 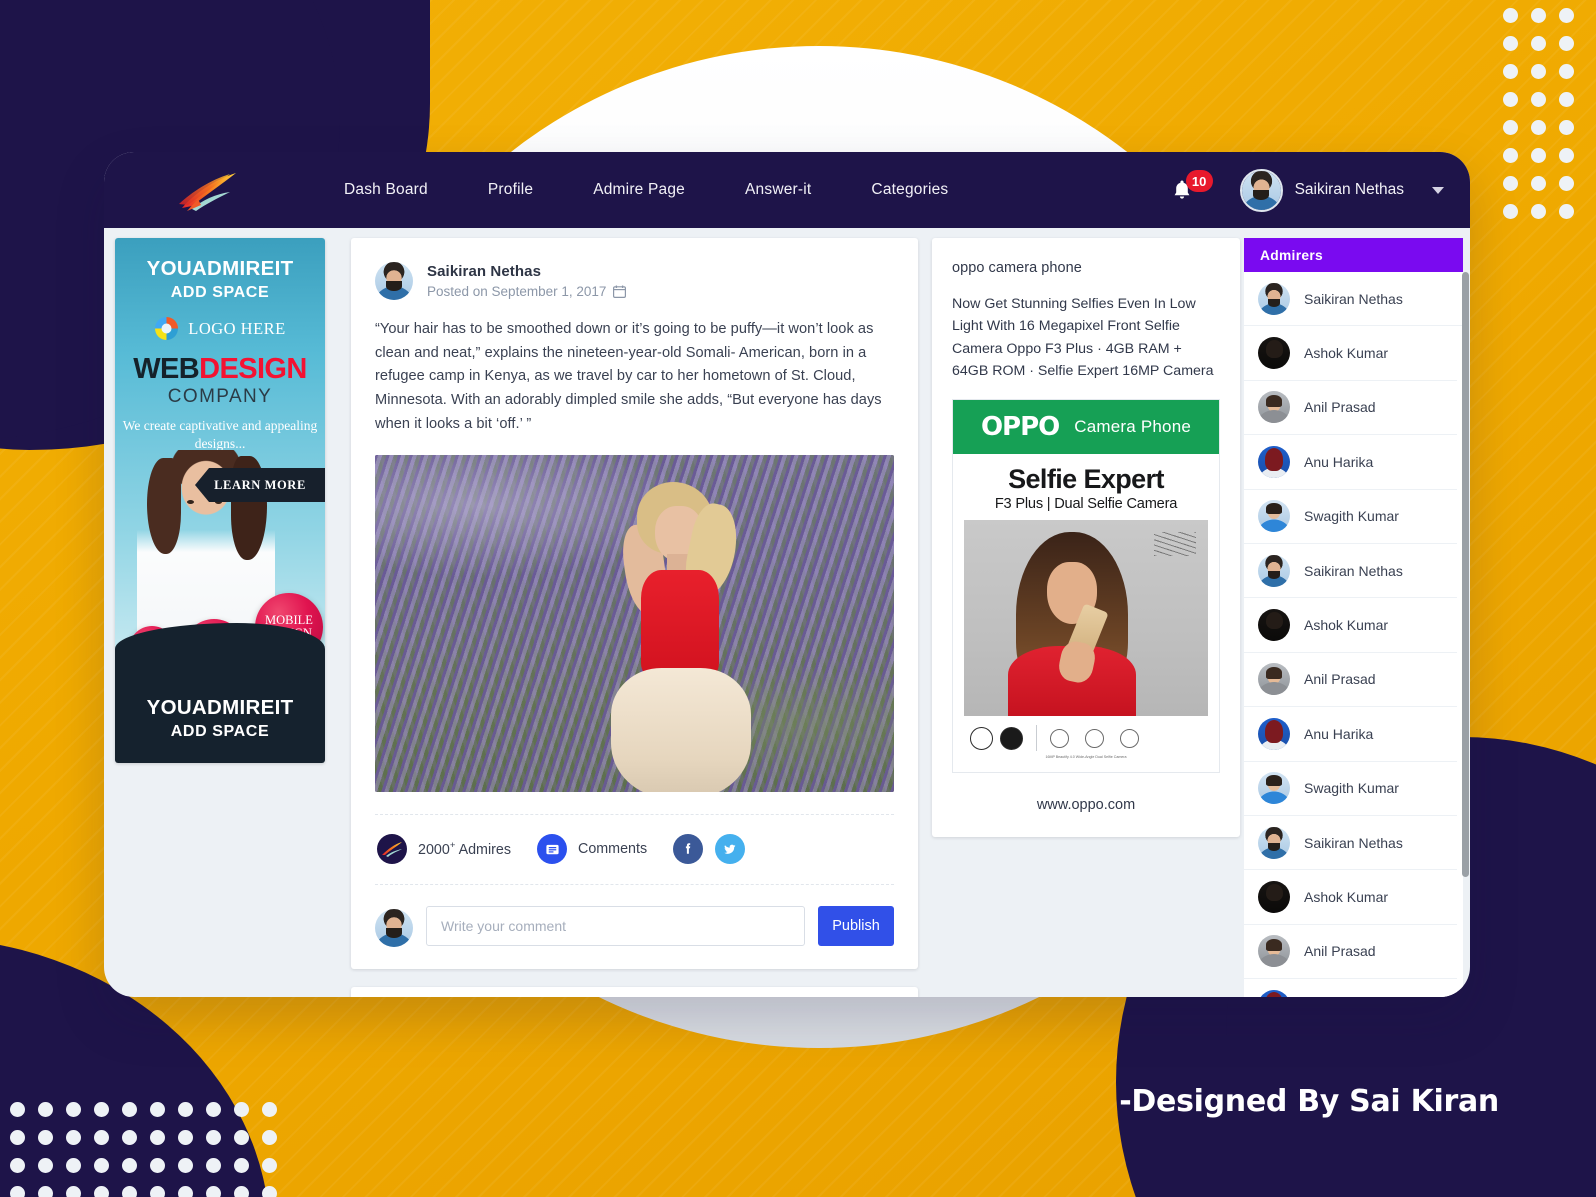 I want to click on post-actions: 2000+ Admires Comments, so click(x=634, y=840).